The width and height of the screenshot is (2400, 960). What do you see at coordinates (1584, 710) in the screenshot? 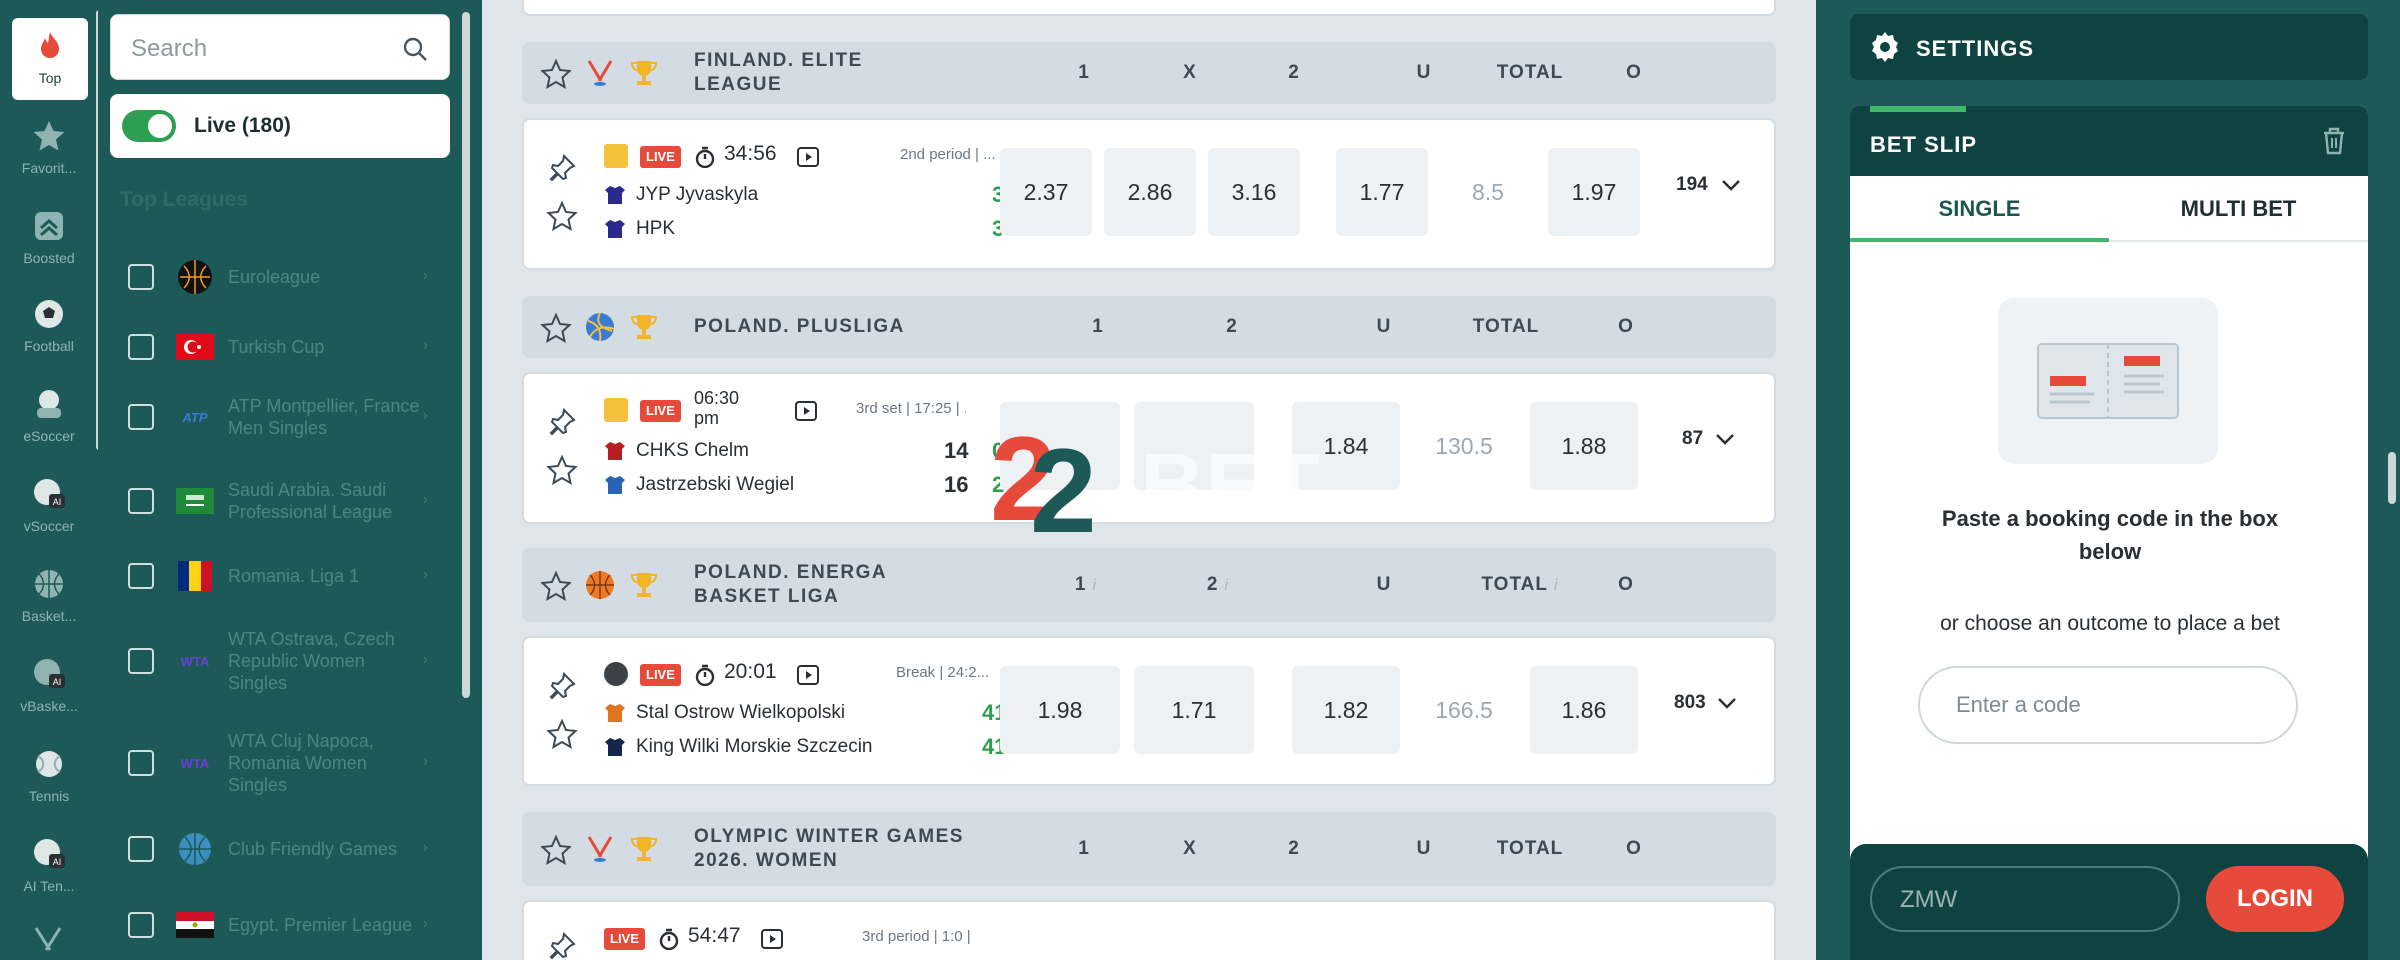
I see `odd-button: 1.86` at bounding box center [1584, 710].